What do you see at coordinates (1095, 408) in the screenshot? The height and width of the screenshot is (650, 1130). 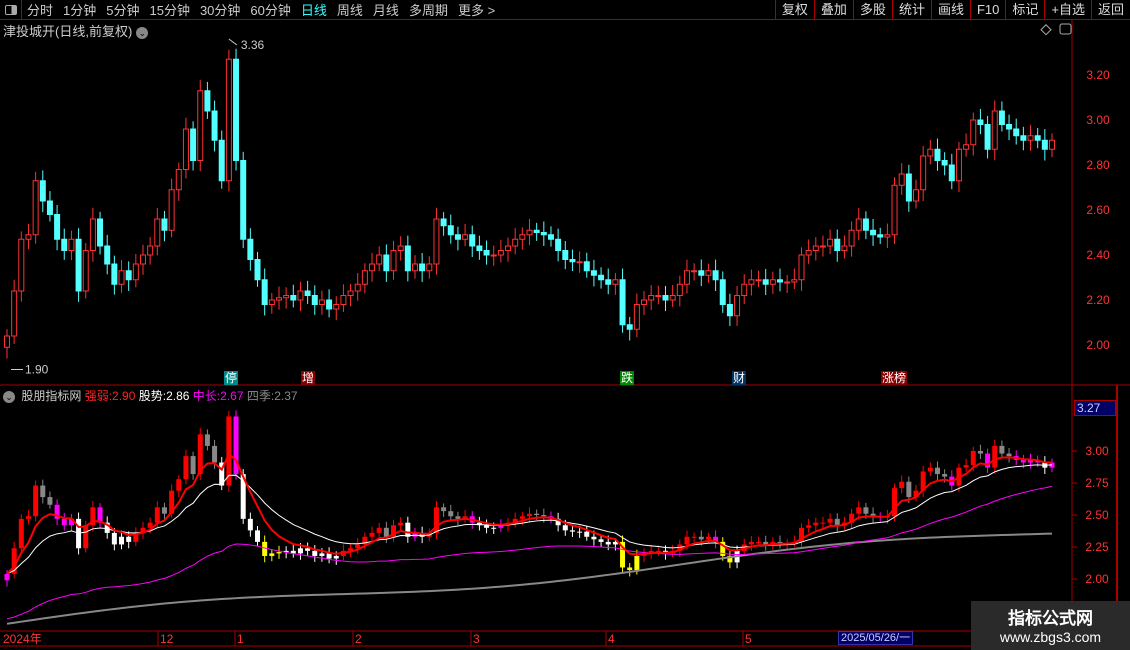 I see `last-value-box: 3.27` at bounding box center [1095, 408].